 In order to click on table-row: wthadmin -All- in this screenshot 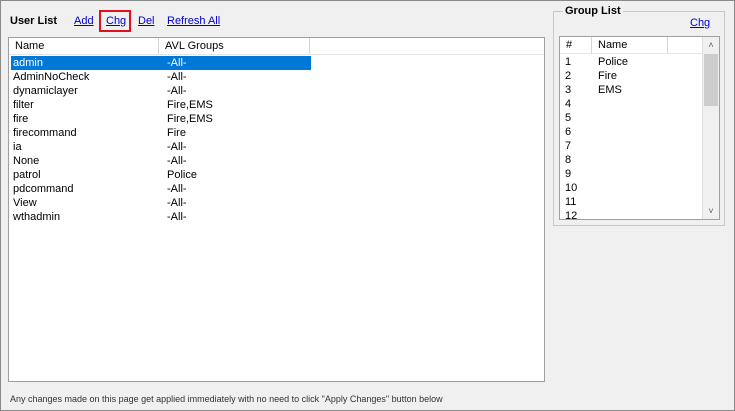, I will do `click(161, 217)`.